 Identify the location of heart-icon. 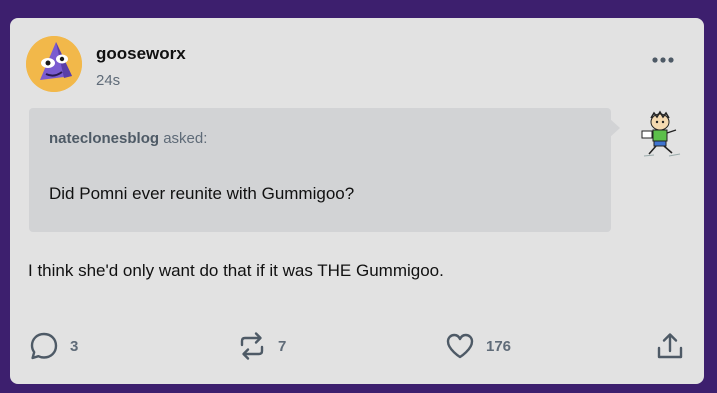
(460, 346).